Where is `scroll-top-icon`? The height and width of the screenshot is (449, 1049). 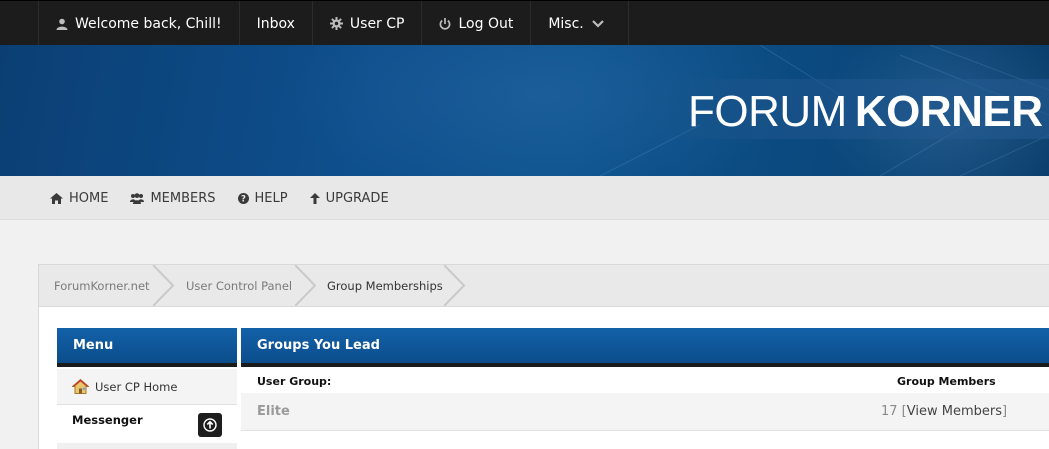
scroll-top-icon is located at coordinates (210, 425).